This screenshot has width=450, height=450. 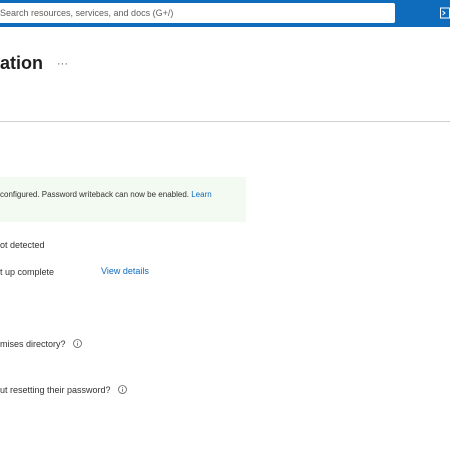 What do you see at coordinates (33, 344) in the screenshot?
I see `question-1-label: mises directory?` at bounding box center [33, 344].